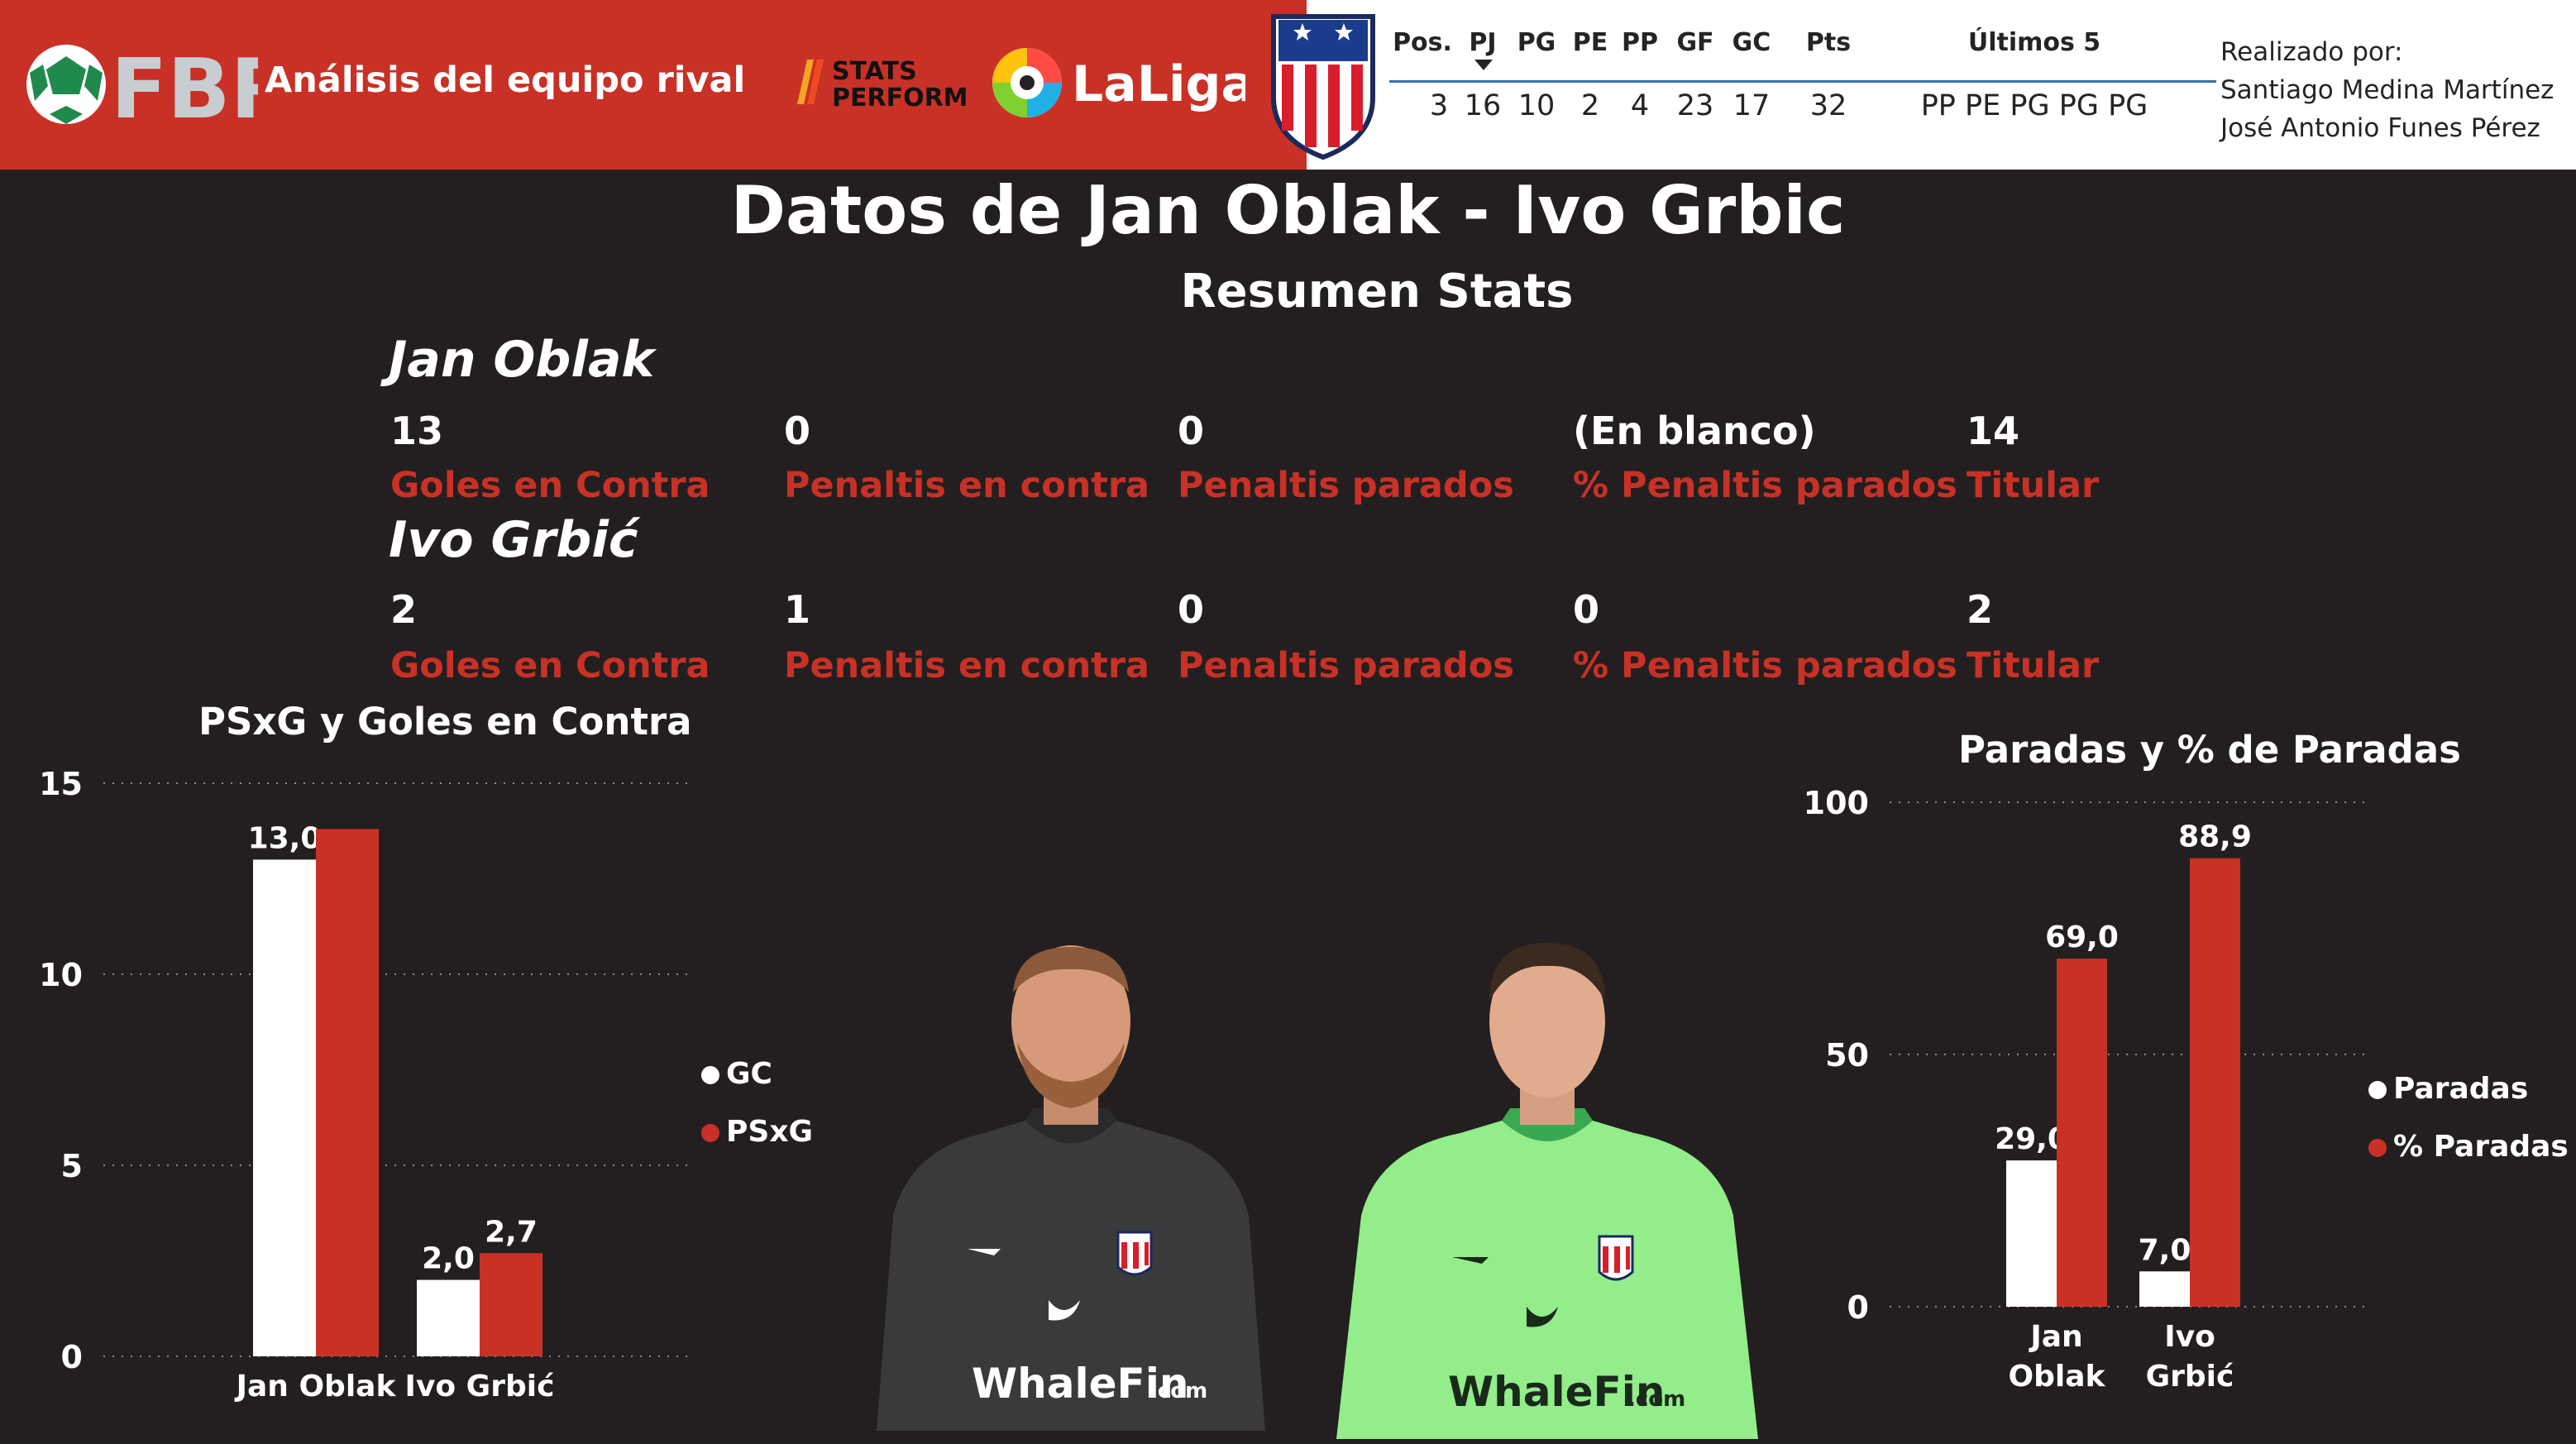 The image size is (2576, 1444). What do you see at coordinates (72, 1166) in the screenshot?
I see `y-tick-label: 5` at bounding box center [72, 1166].